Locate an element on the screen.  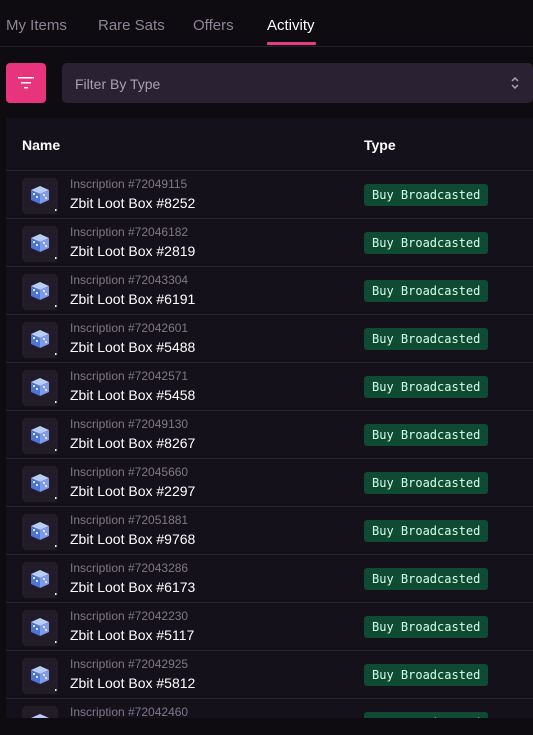
inscription-number: Inscription #72049130 is located at coordinates (129, 424).